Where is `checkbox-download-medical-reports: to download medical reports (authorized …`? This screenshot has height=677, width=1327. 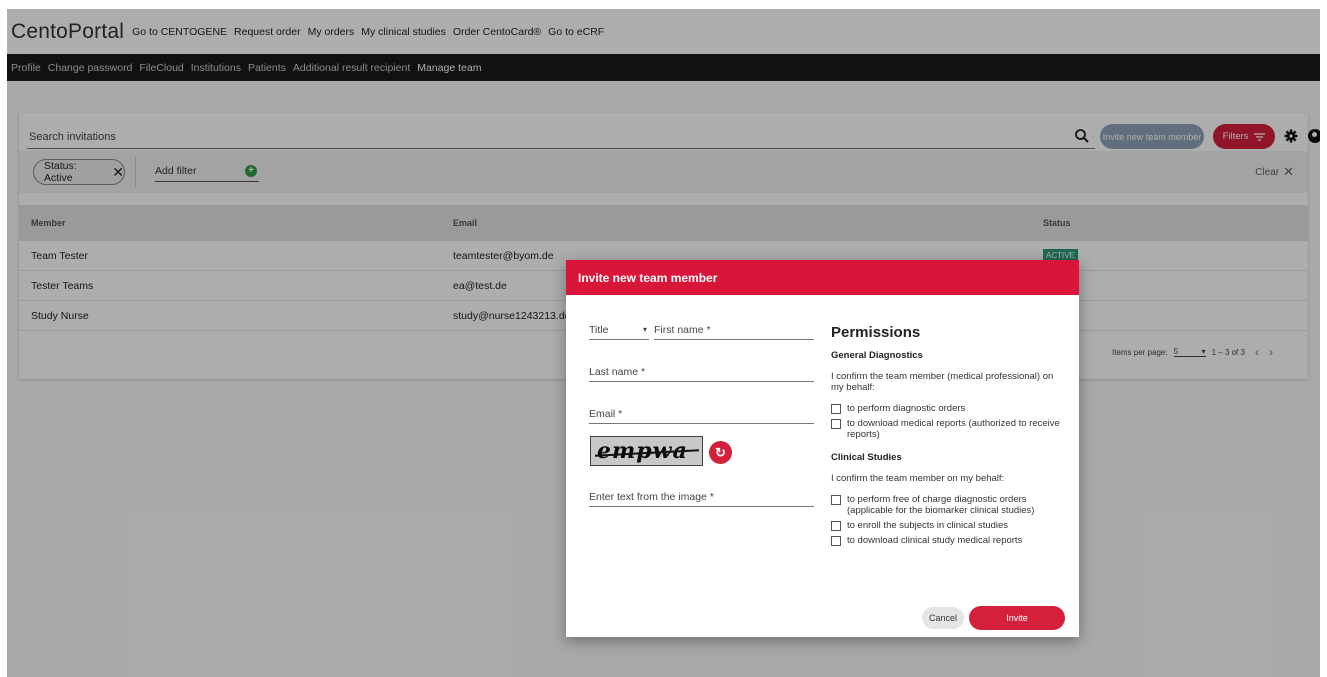 checkbox-download-medical-reports: to download medical reports (authorized … is located at coordinates (946, 429).